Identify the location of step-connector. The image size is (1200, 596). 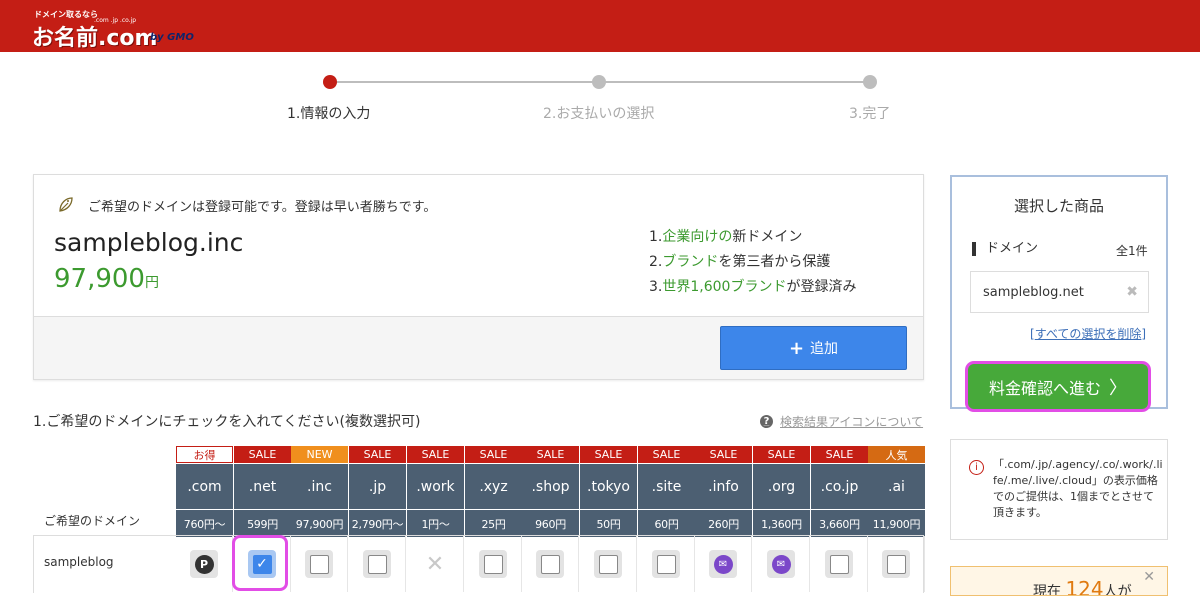
(465, 82).